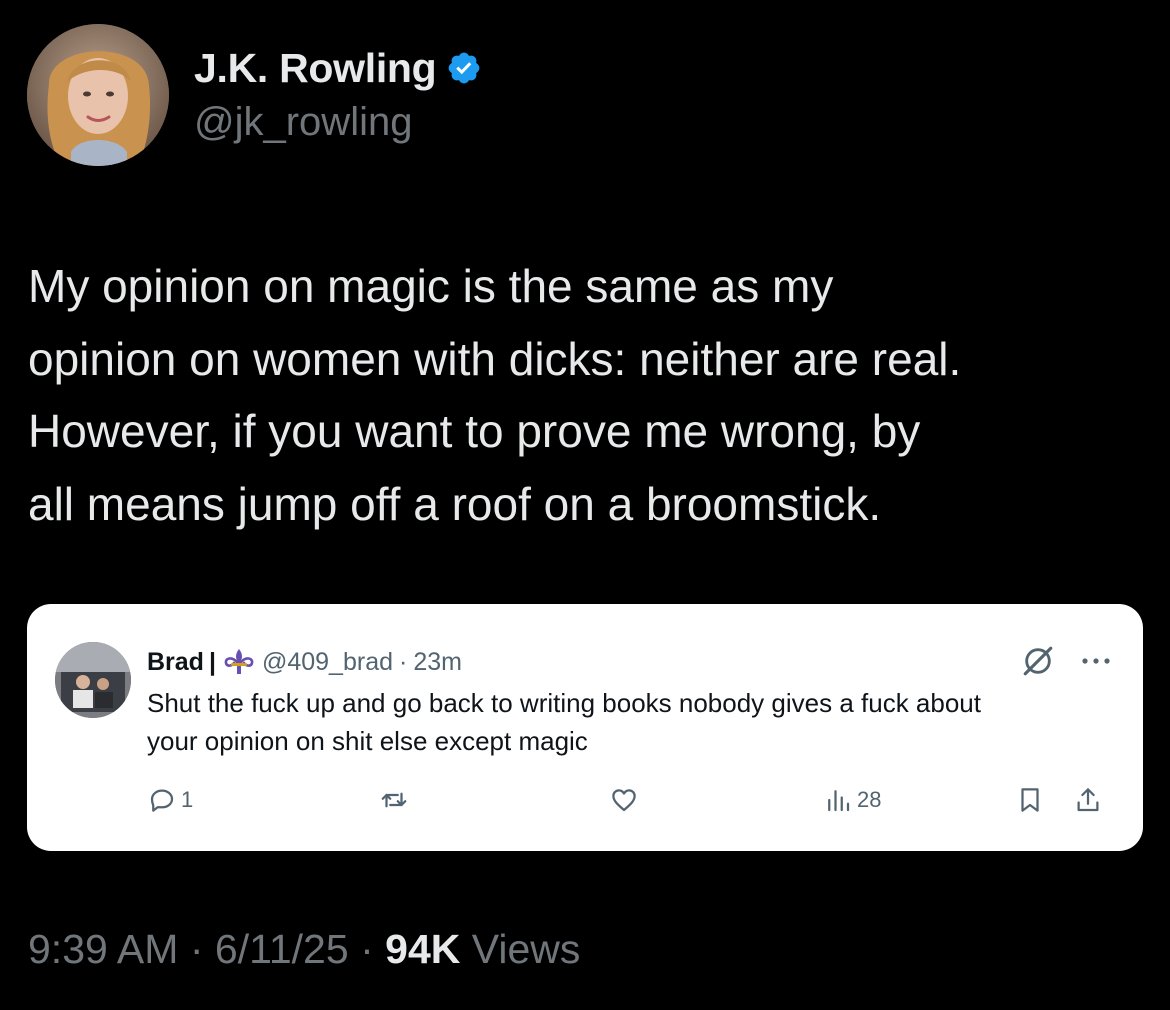 This screenshot has width=1170, height=1010. Describe the element at coordinates (303, 122) in the screenshot. I see `author-handle: @jk_rowling` at that location.